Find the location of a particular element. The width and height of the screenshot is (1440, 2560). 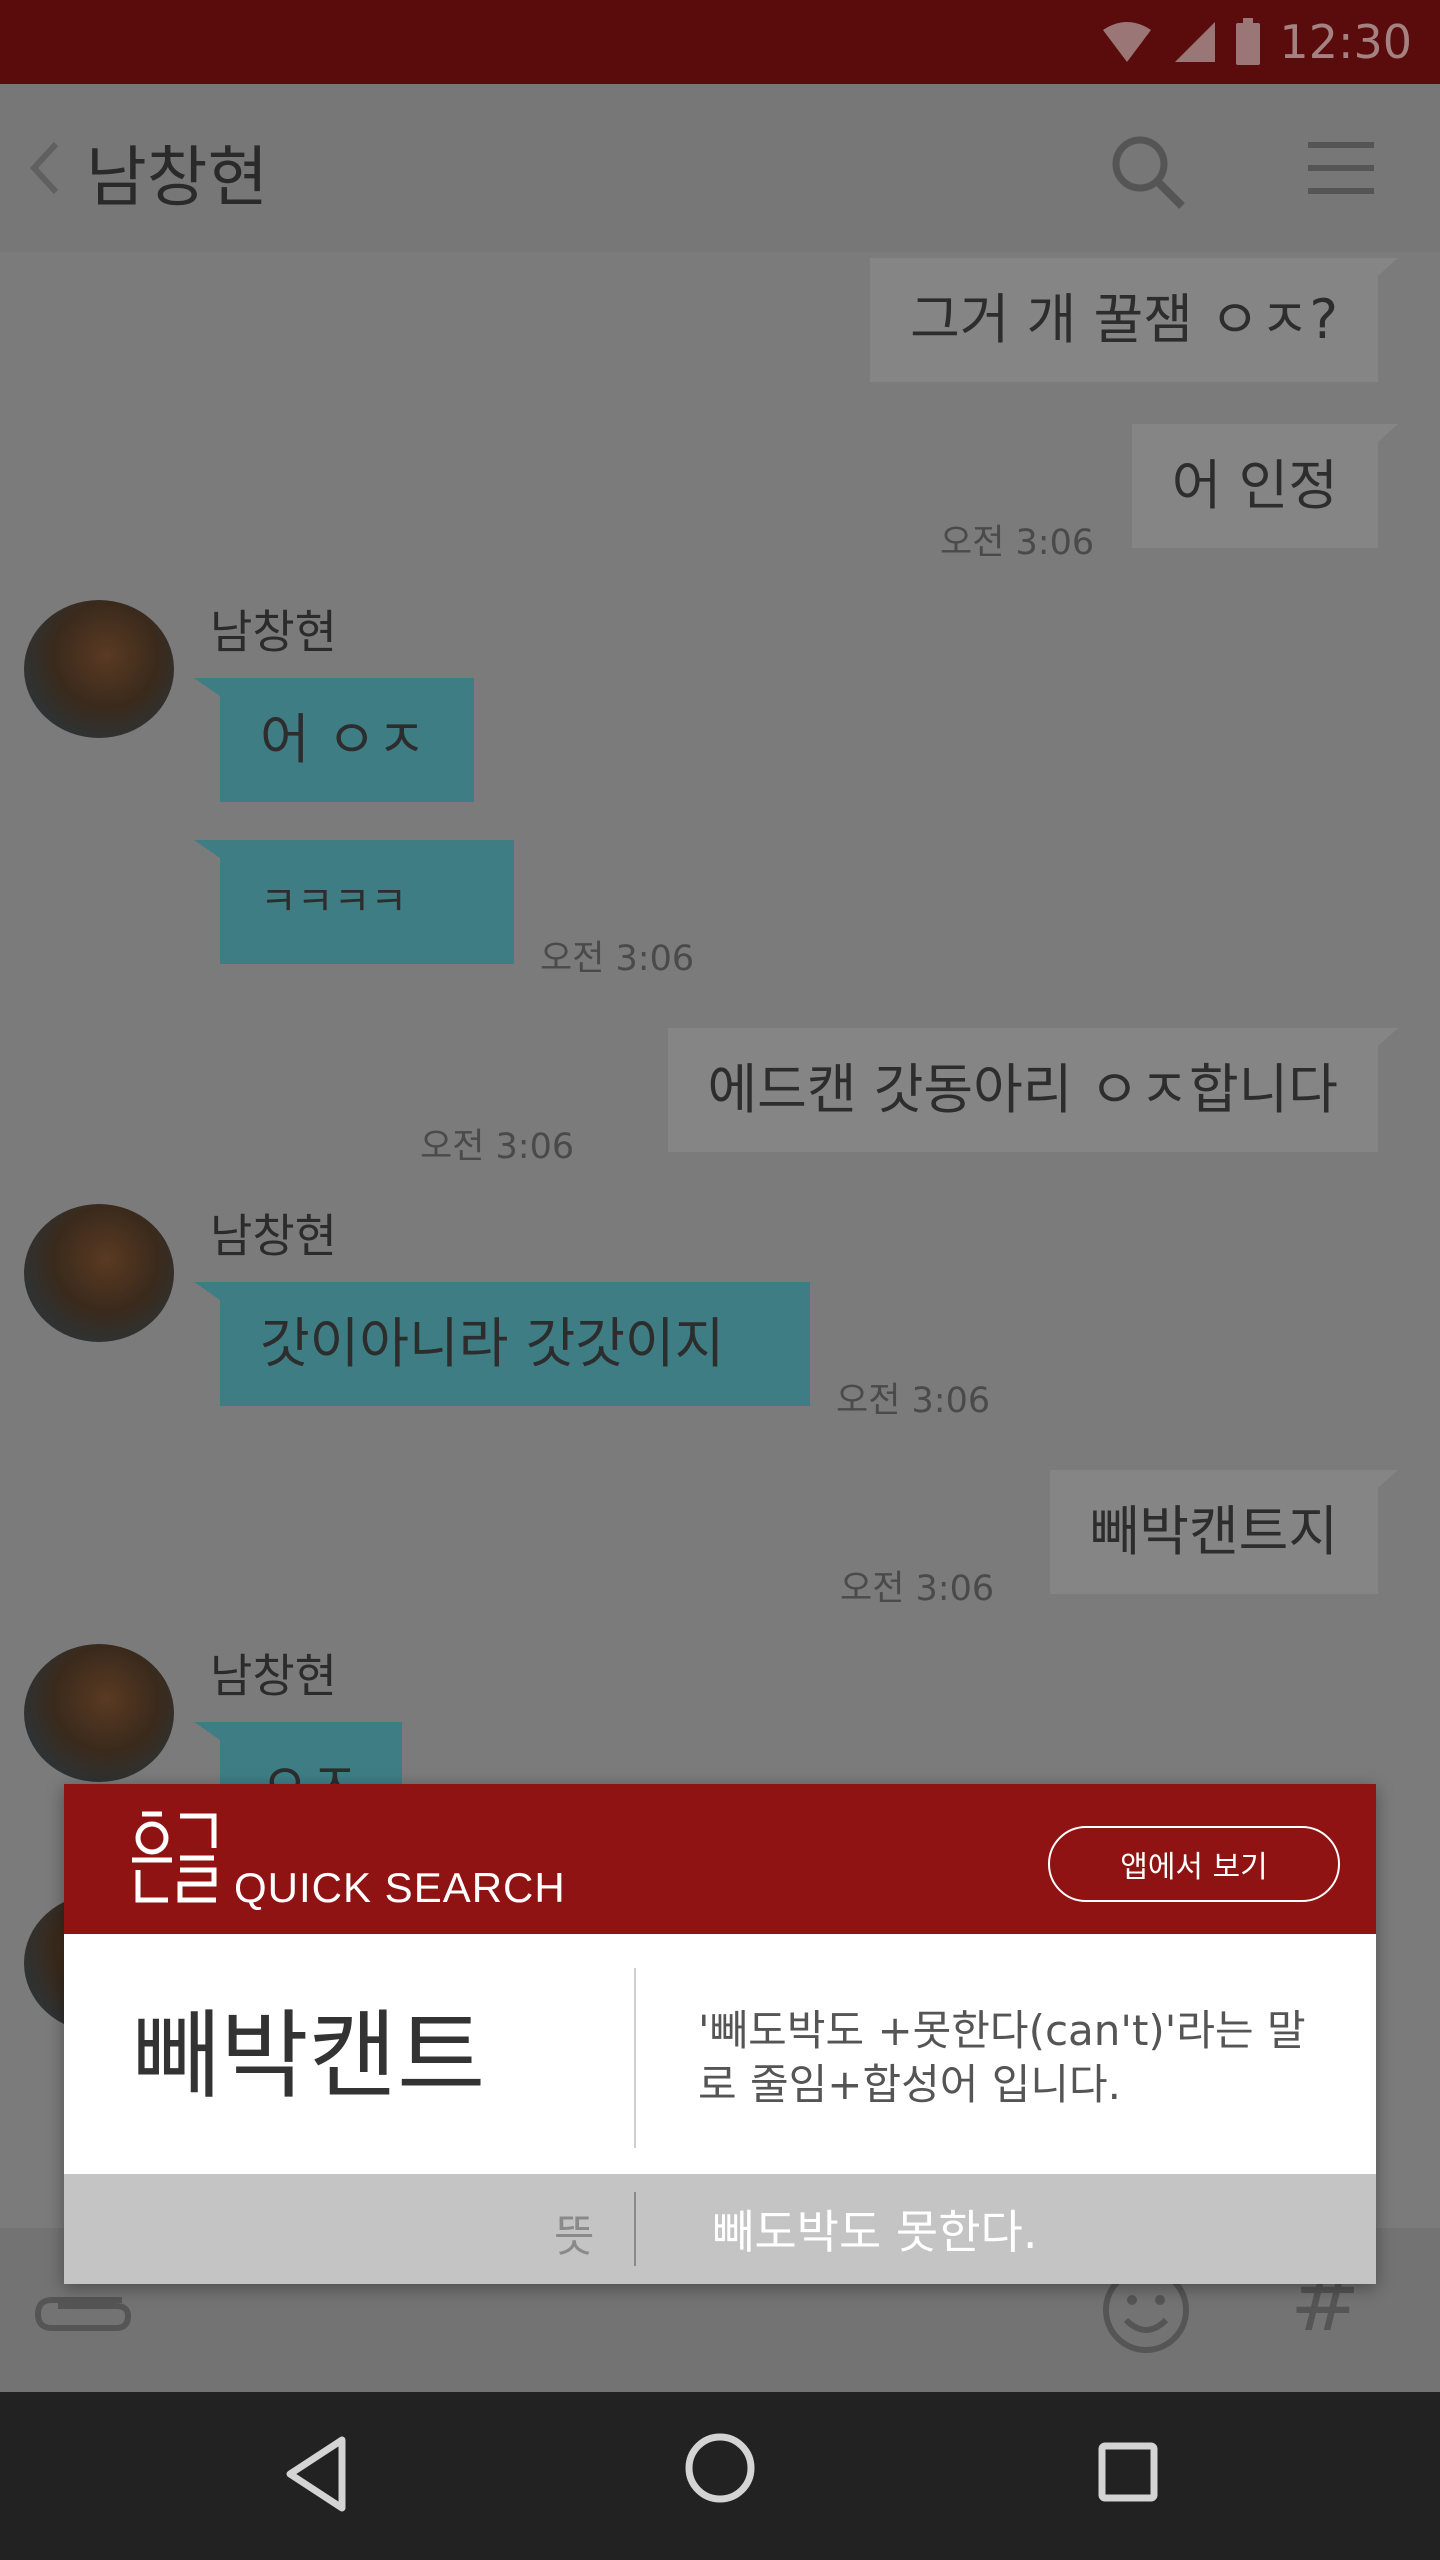

search-word: 빼박캔트 is located at coordinates (309, 2056).